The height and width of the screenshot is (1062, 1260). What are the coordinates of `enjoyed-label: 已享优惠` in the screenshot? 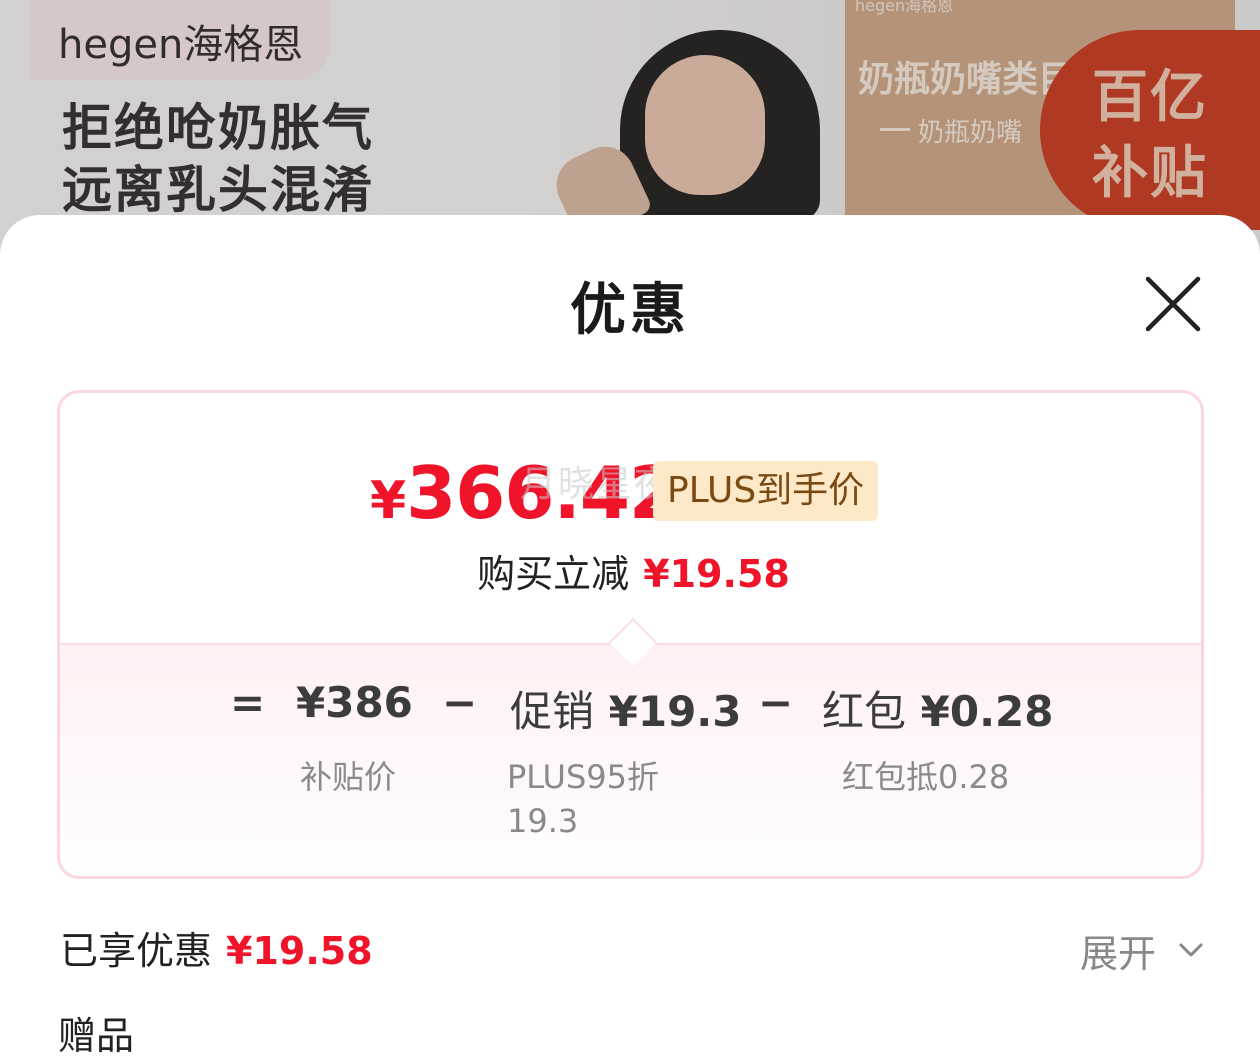 It's located at (136, 951).